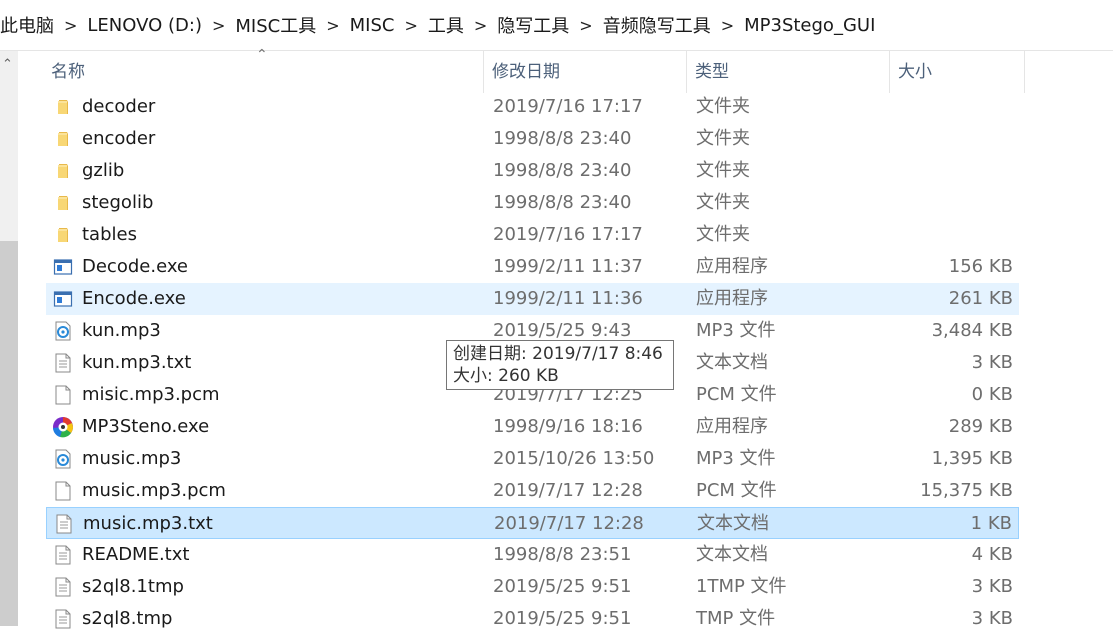  Describe the element at coordinates (134, 298) in the screenshot. I see `file-name: Encode.exe` at that location.